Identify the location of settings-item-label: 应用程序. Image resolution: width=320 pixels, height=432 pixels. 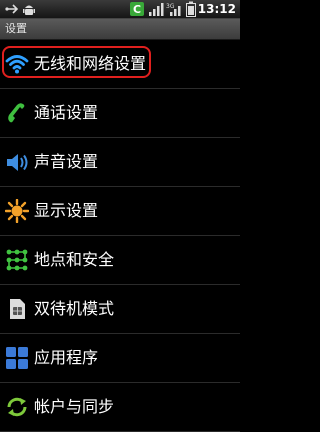
(66, 357).